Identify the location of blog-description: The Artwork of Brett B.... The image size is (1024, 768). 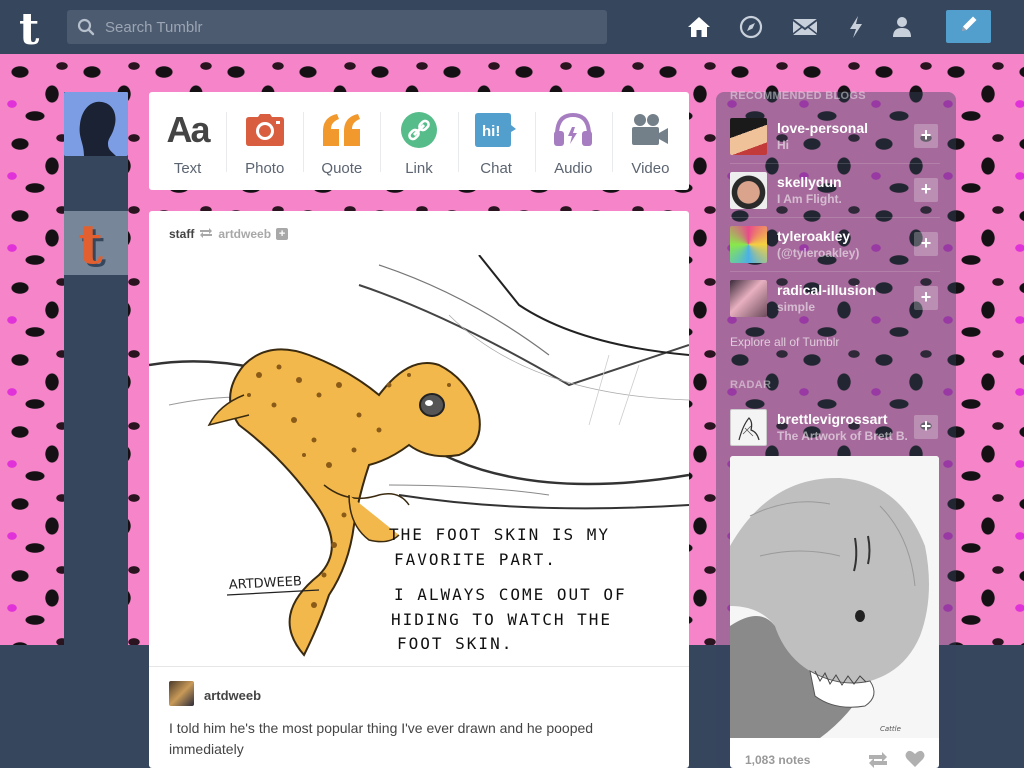
(842, 436).